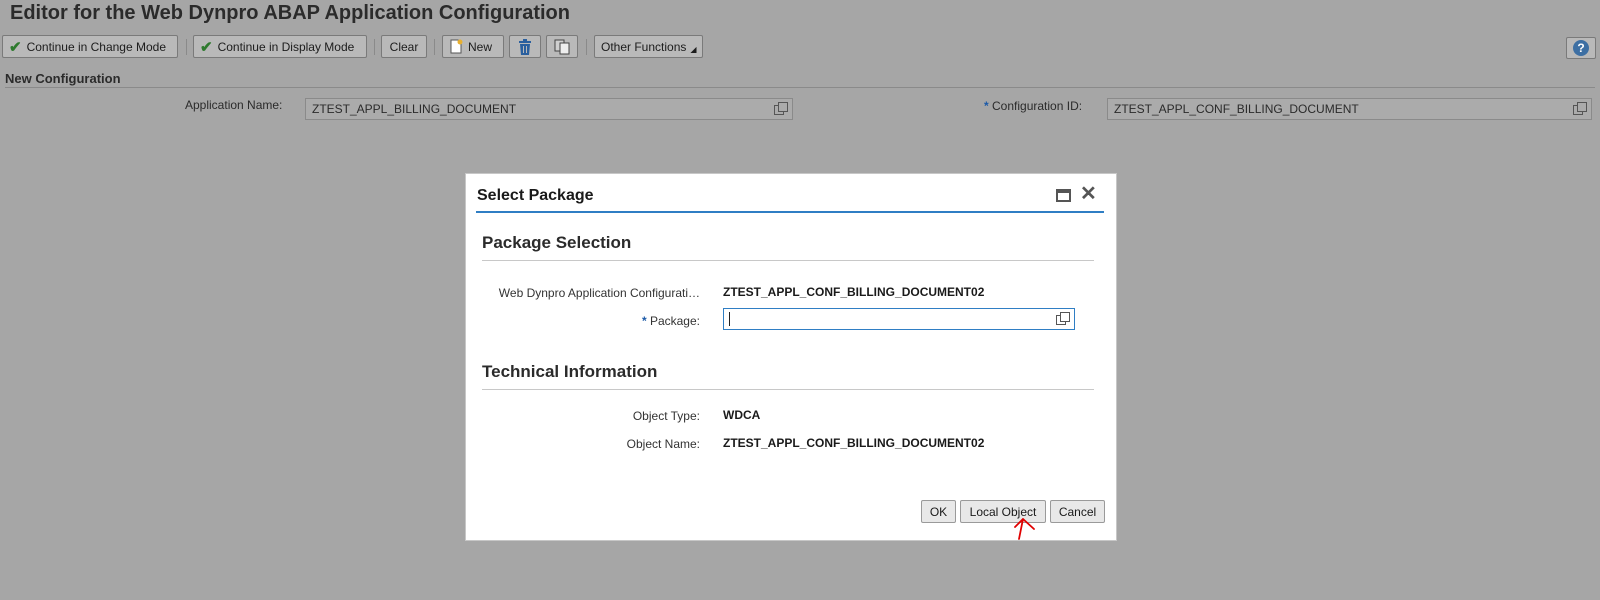 The width and height of the screenshot is (1600, 600). I want to click on help-icon: ?, so click(1581, 48).